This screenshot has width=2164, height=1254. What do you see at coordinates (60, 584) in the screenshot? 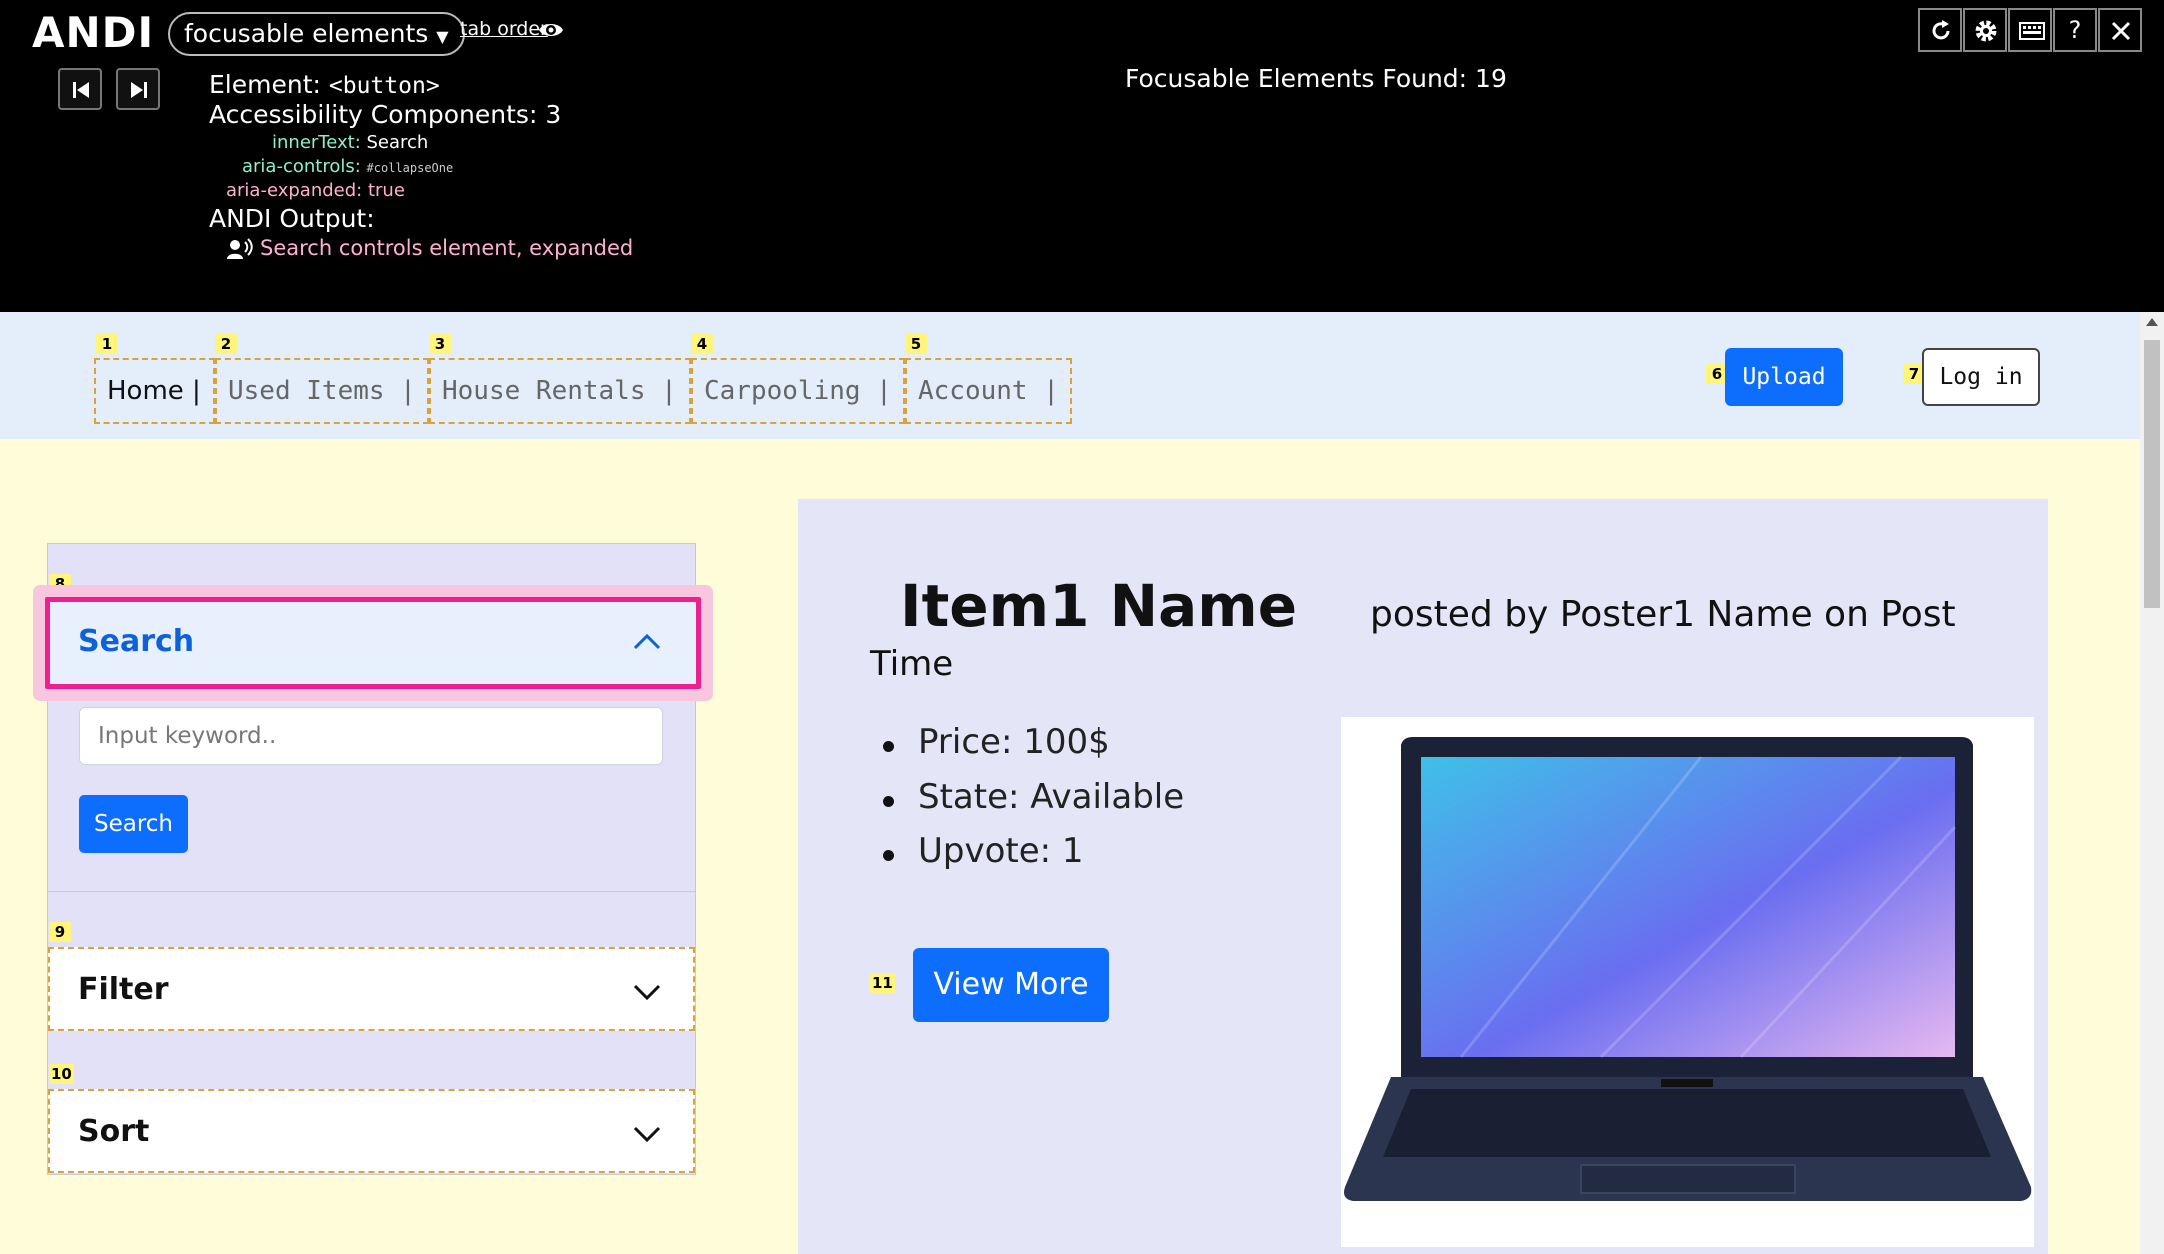
I see `tab-order-badge: 8` at bounding box center [60, 584].